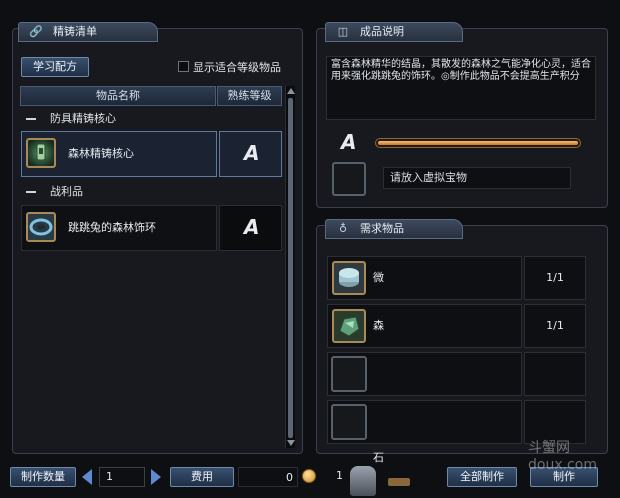 This screenshot has width=620, height=498. Describe the element at coordinates (183, 66) in the screenshot. I see `show-level-items-checkbox` at that location.